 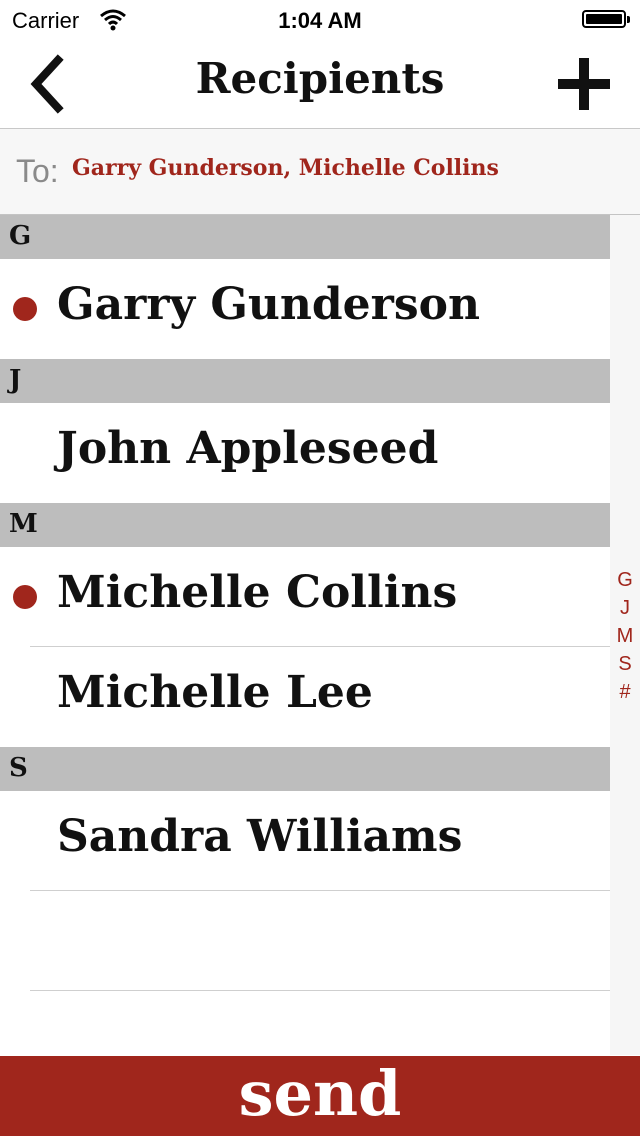 I want to click on clock: 1:04 AM, so click(x=320, y=20).